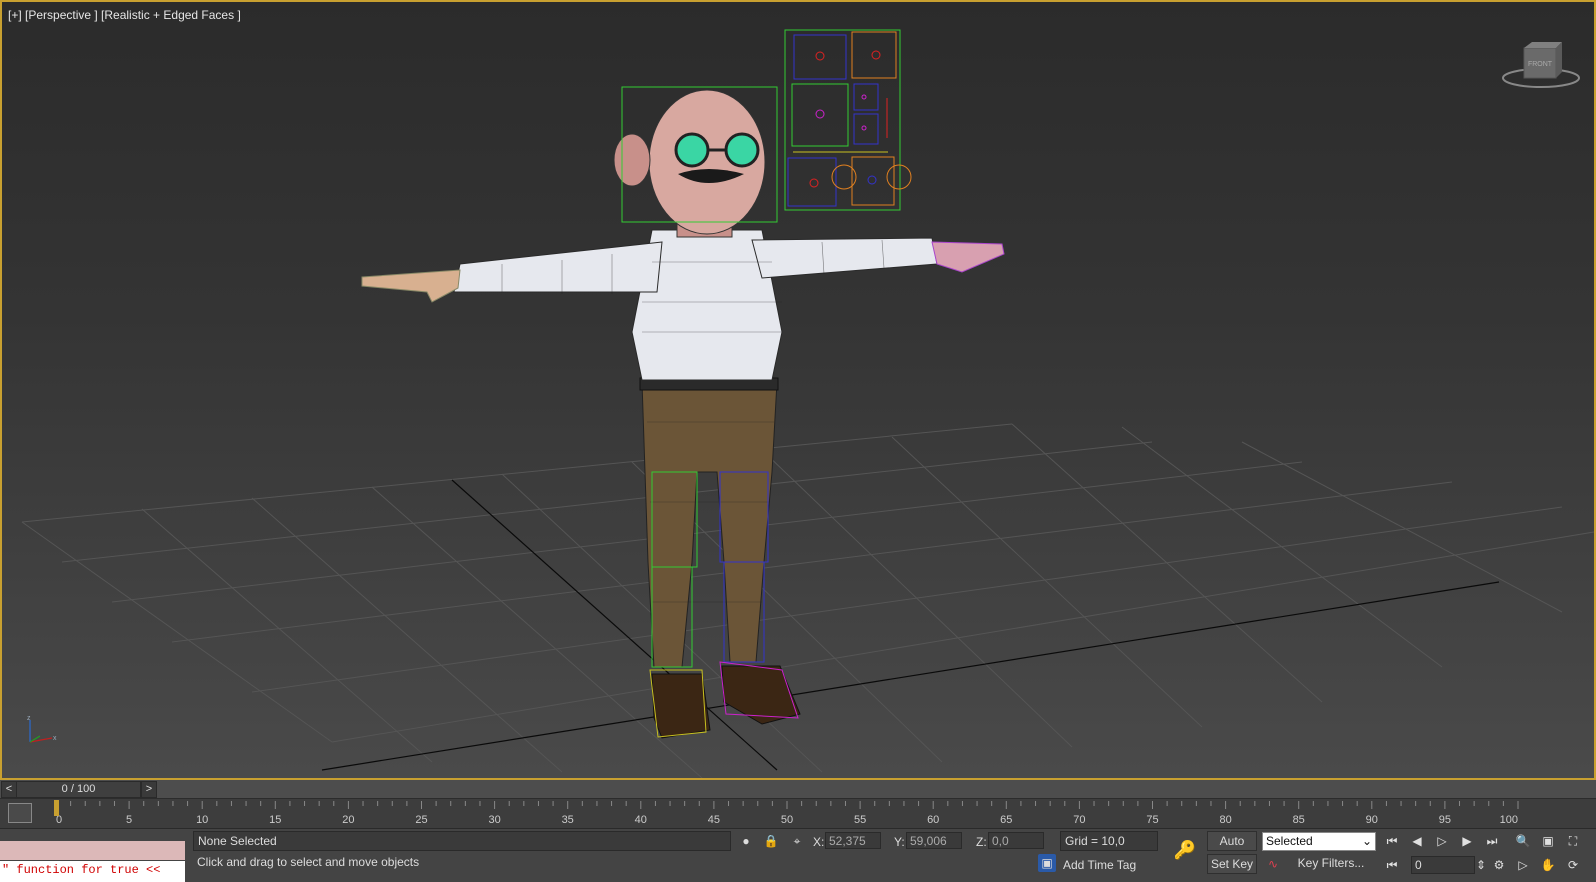 This screenshot has height=882, width=1596. What do you see at coordinates (92, 850) in the screenshot?
I see `maxscript-input` at bounding box center [92, 850].